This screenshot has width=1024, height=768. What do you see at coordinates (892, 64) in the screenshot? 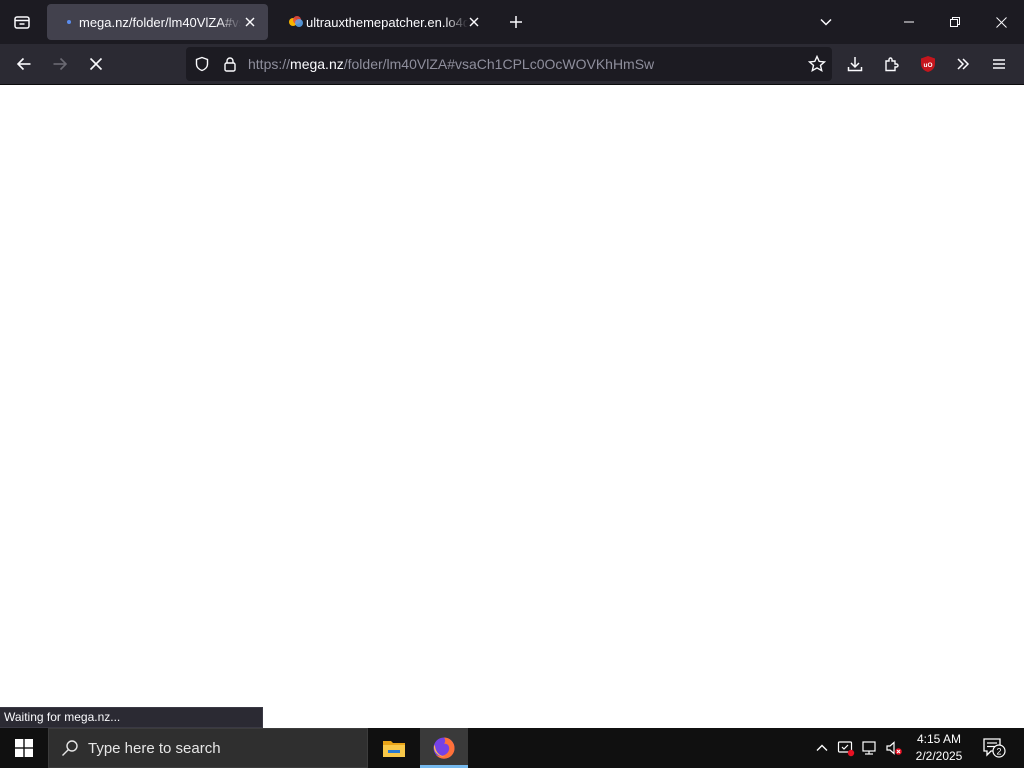
I see `puzzle-icon` at bounding box center [892, 64].